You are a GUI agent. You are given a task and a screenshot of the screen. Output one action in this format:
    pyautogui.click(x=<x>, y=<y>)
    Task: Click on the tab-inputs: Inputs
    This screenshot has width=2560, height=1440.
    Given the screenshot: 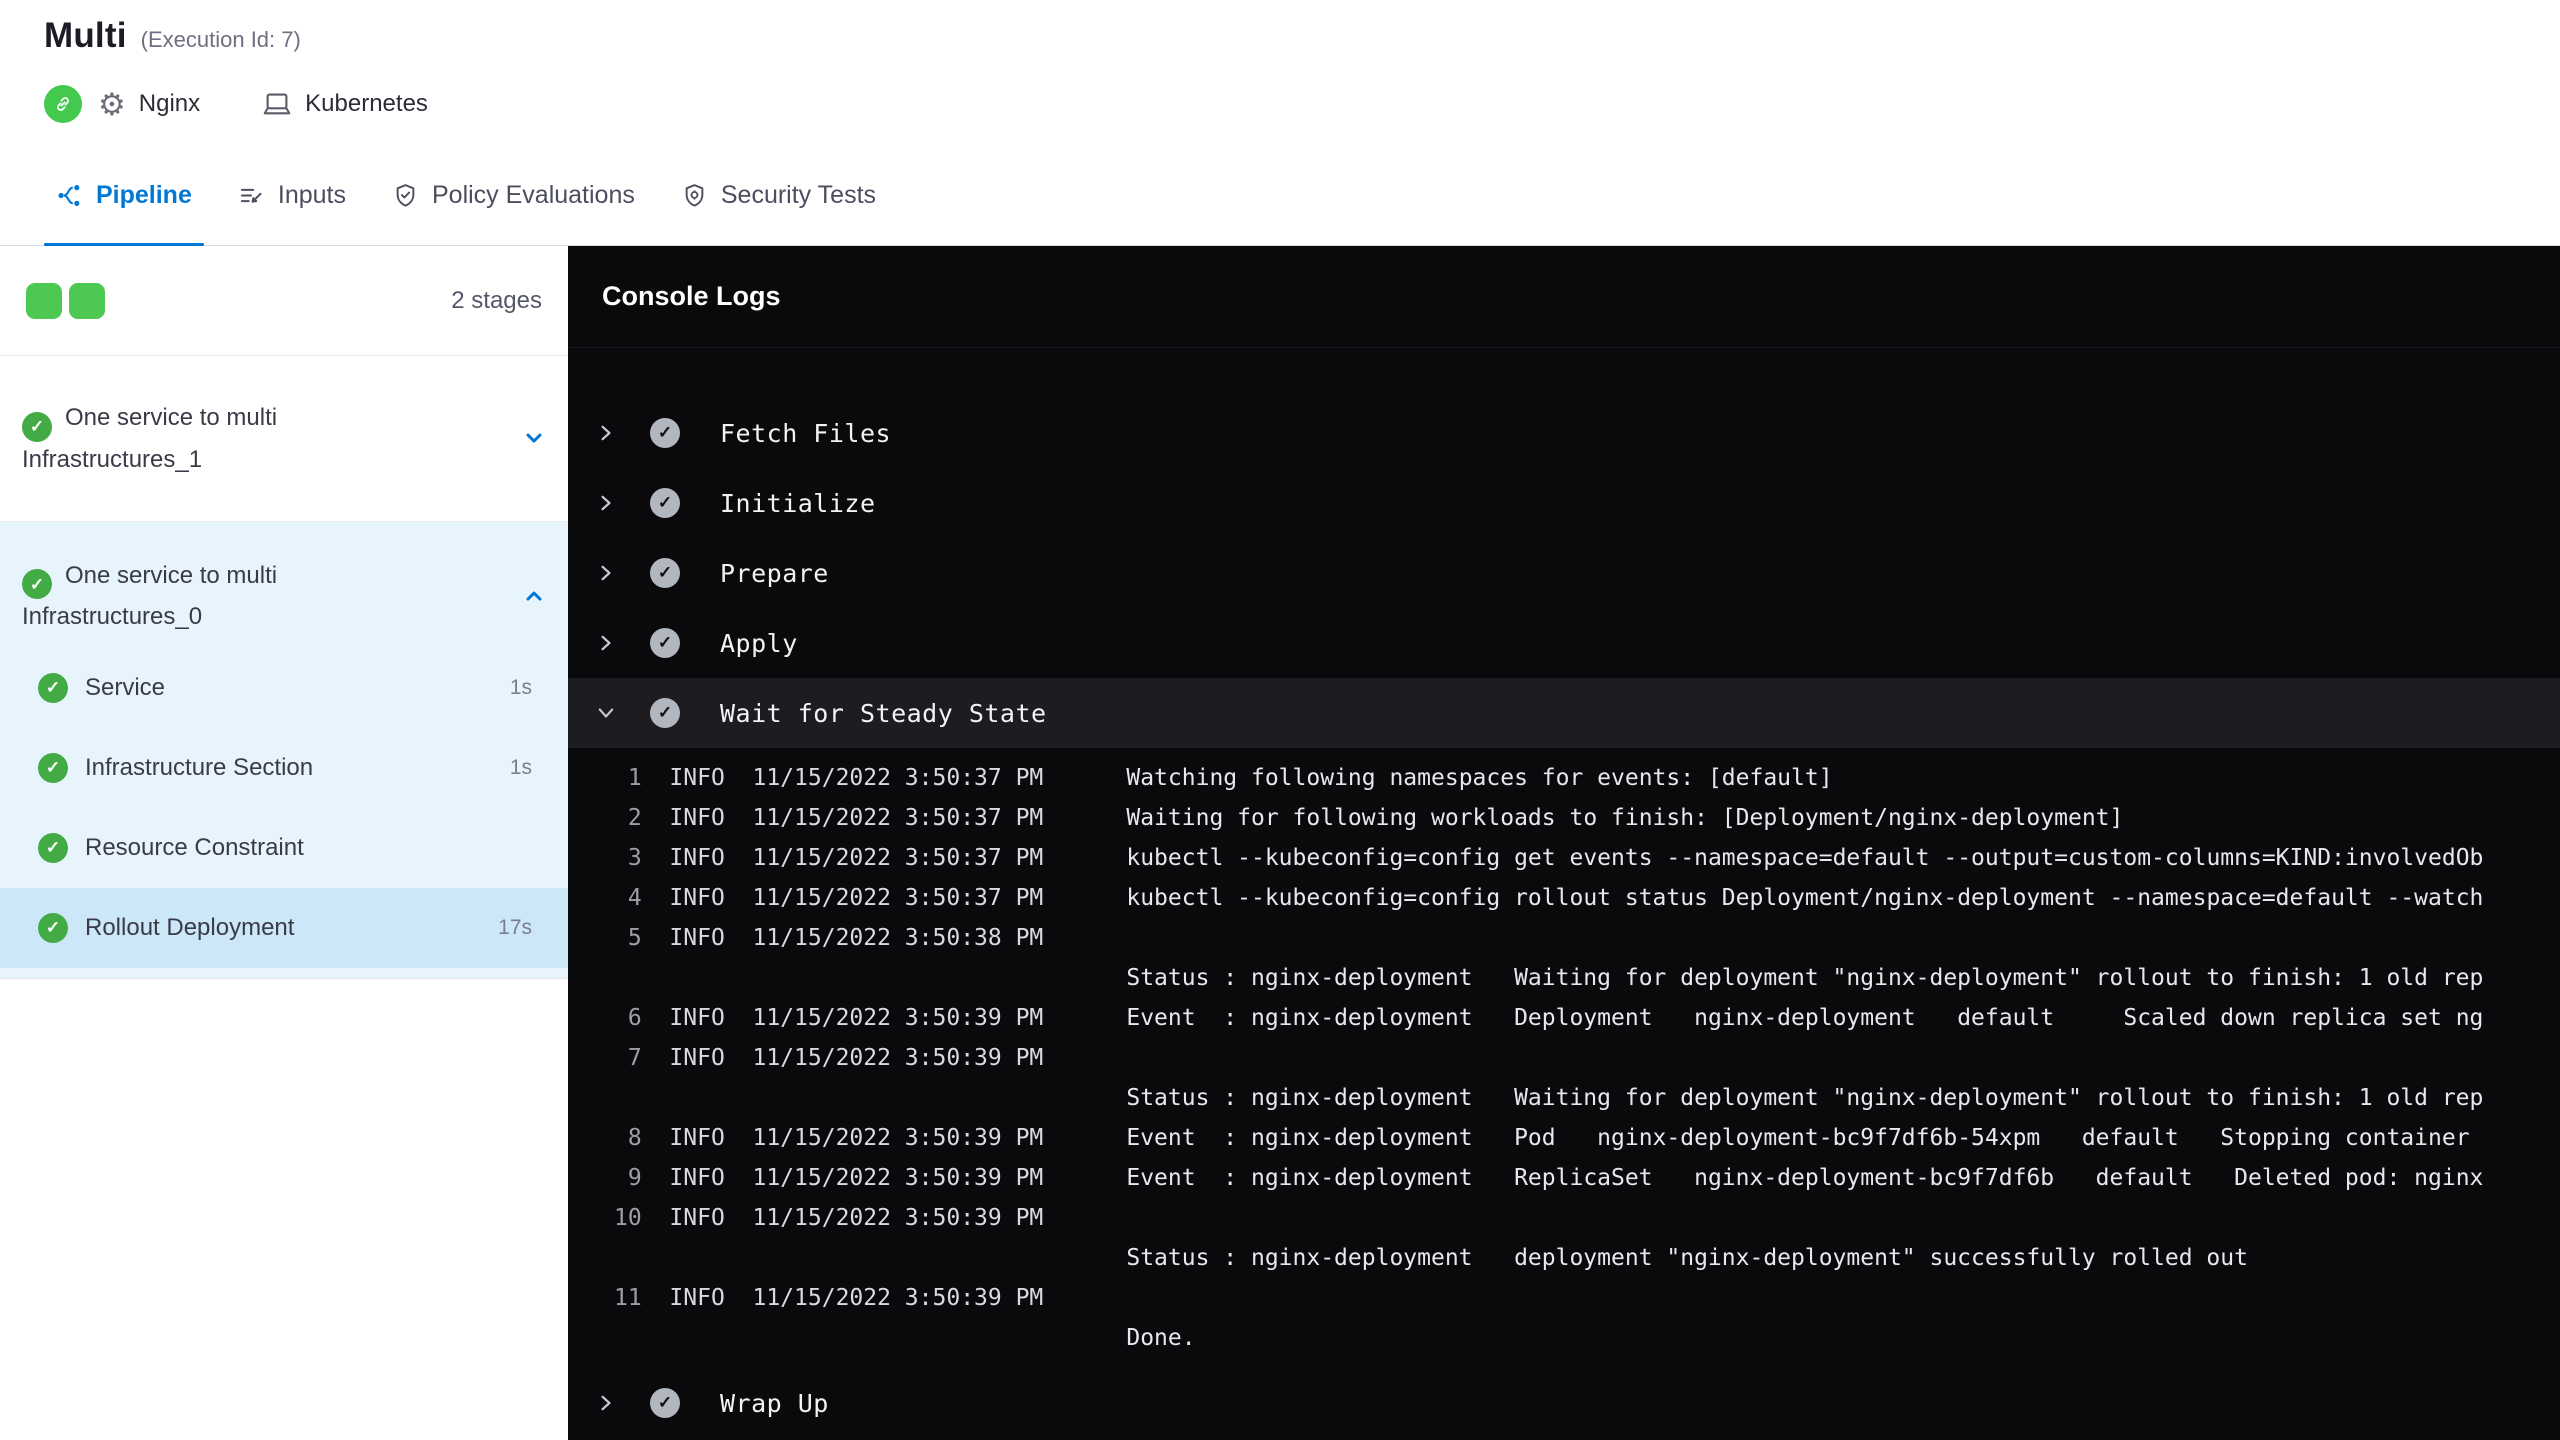 What is the action you would take?
    pyautogui.click(x=292, y=195)
    